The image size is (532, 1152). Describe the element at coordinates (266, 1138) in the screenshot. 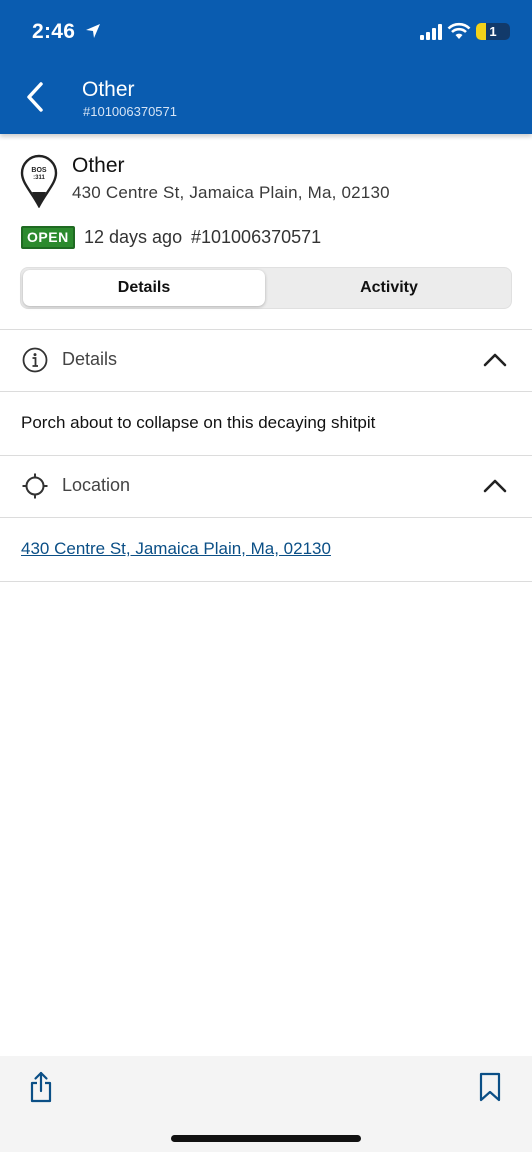

I see `home-indicator` at that location.